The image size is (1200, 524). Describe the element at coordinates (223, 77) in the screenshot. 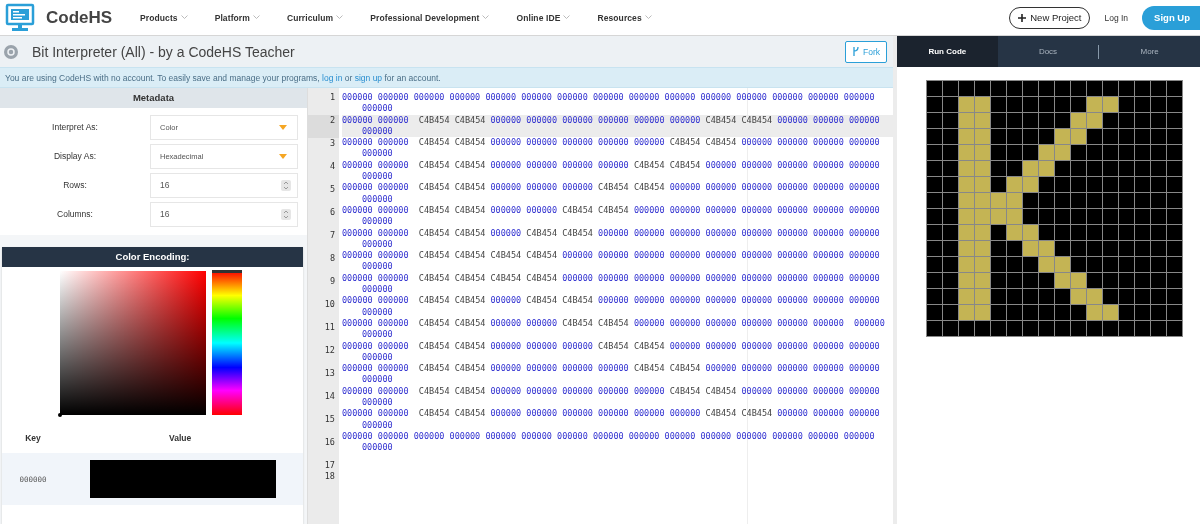

I see `account-notice: You are using CodeHS with no account. To easily save and manage your programs, log in or sign up for an account.` at that location.